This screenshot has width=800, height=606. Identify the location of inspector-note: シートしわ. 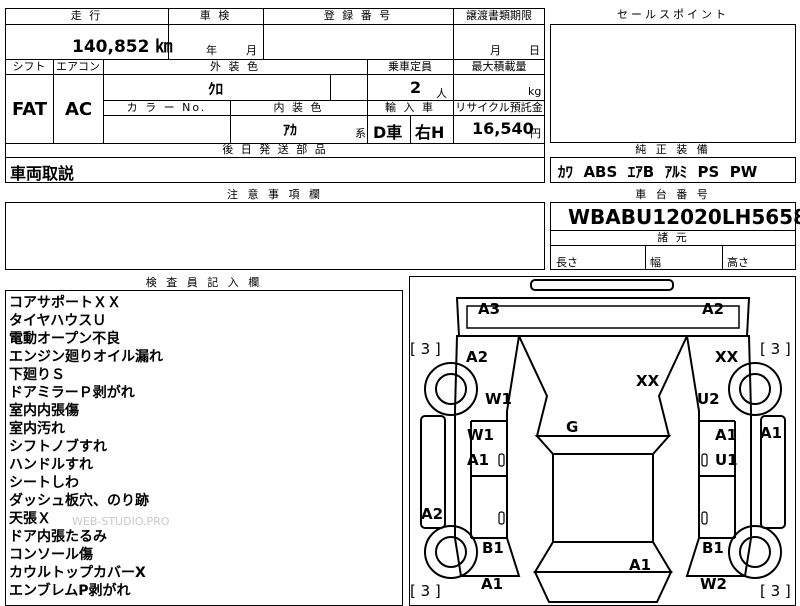
(44, 483).